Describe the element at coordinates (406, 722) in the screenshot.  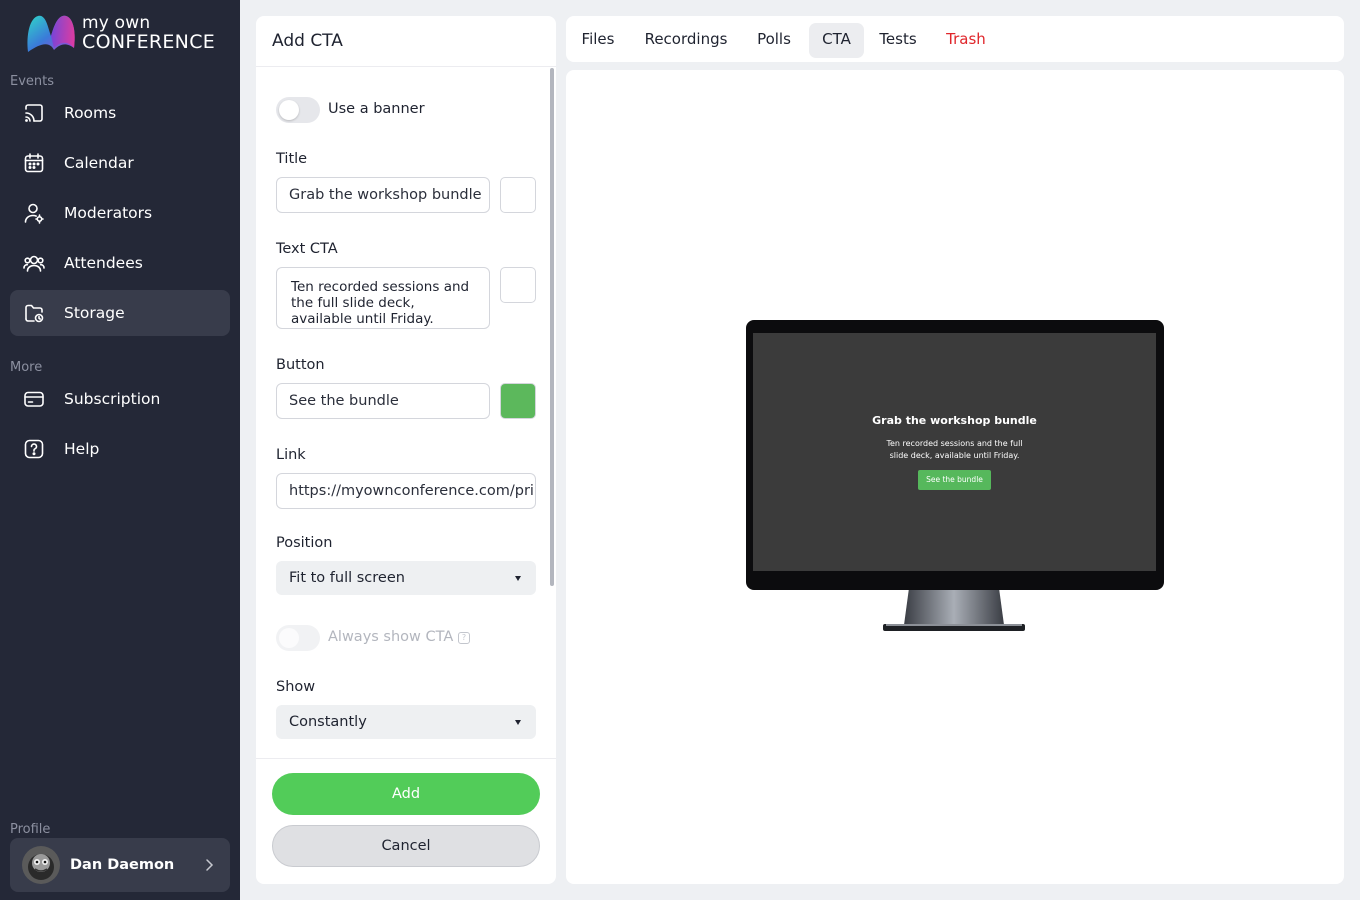
I see `show-select: Constantly` at that location.